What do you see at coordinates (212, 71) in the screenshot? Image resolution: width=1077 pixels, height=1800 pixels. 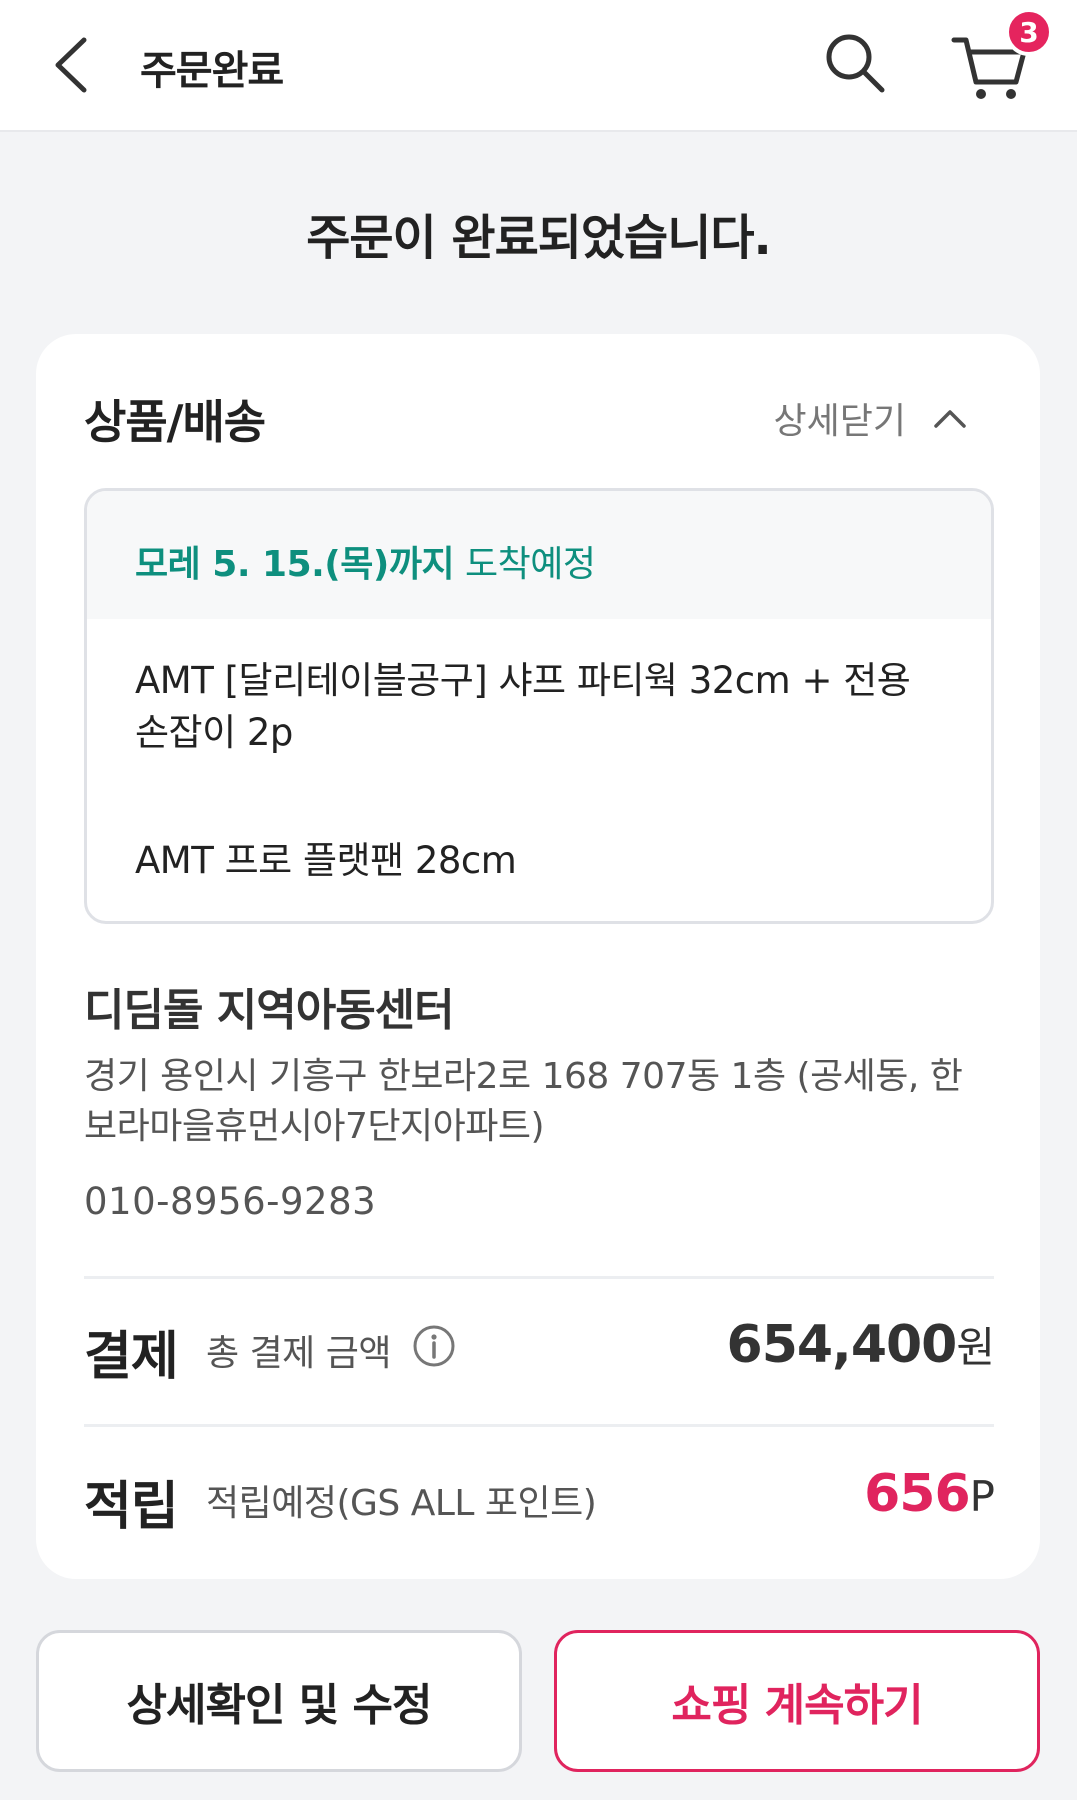 I see `page-title: 주문완료` at bounding box center [212, 71].